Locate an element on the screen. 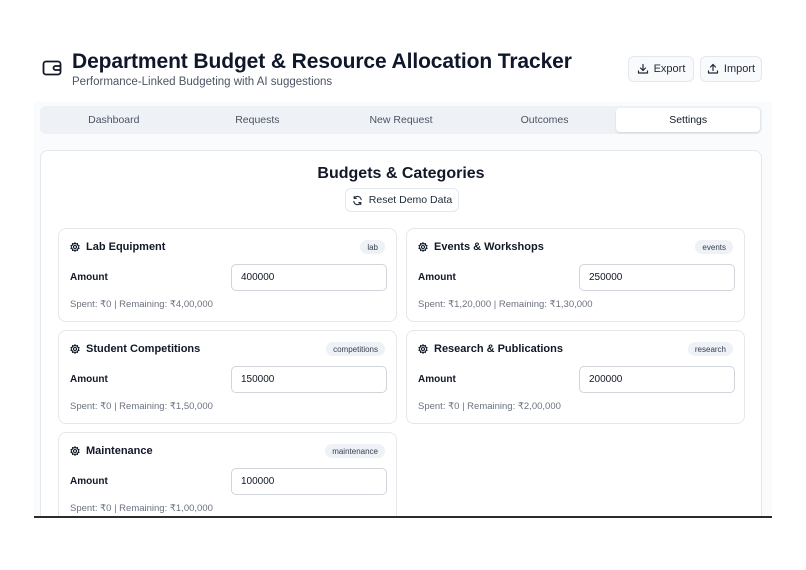  spent-remaining-text: Spent: ₹0 | Remaining: ₹2,00,000 is located at coordinates (489, 406).